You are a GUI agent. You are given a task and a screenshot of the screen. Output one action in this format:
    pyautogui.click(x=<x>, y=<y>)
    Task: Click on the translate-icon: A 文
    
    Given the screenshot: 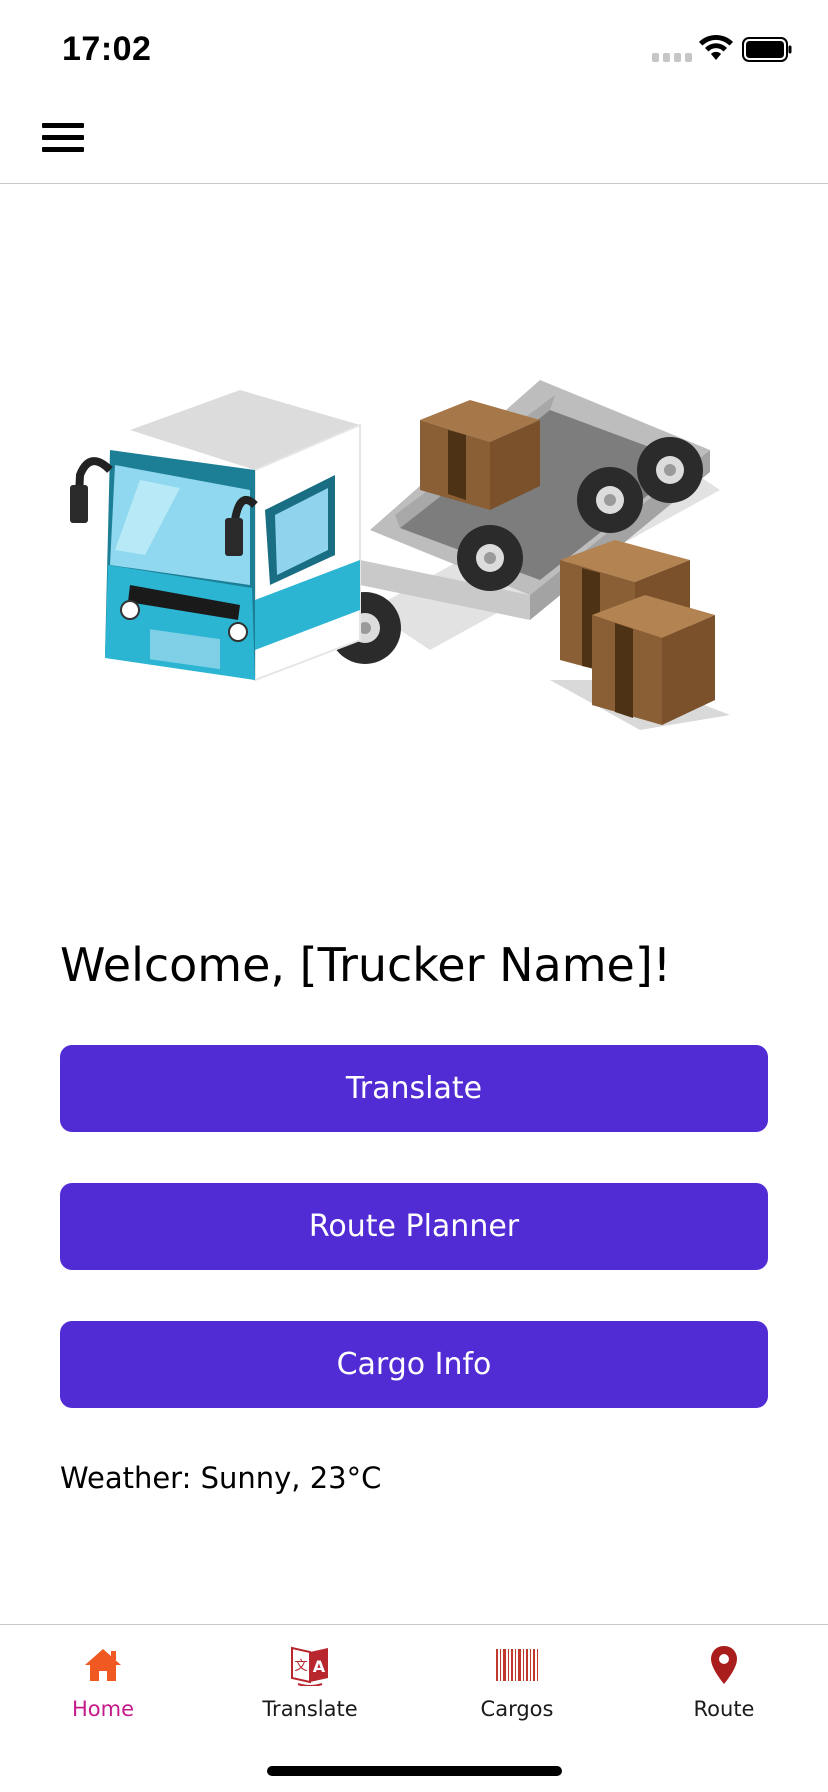 What is the action you would take?
    pyautogui.click(x=310, y=1665)
    